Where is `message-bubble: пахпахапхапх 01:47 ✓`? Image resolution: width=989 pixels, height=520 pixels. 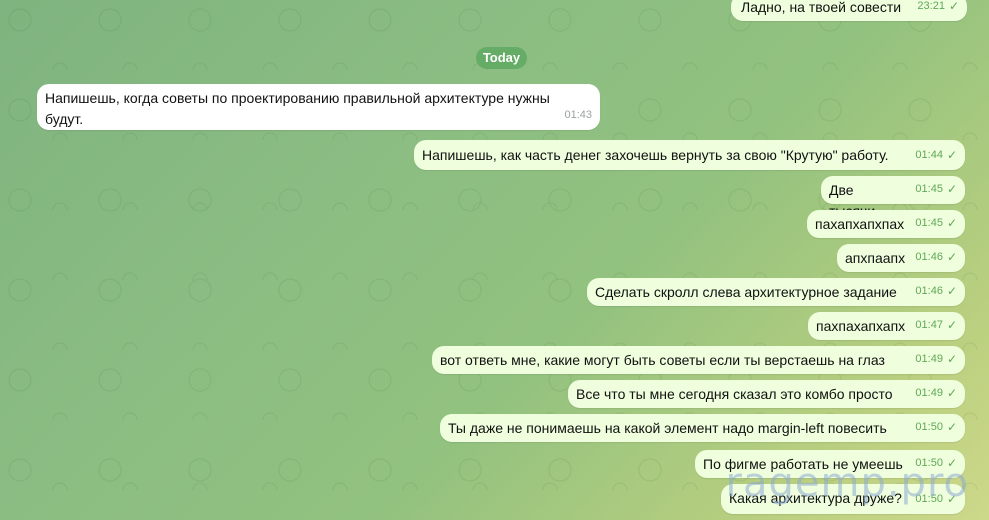
message-bubble: пахпахапхапх 01:47 ✓ is located at coordinates (886, 326).